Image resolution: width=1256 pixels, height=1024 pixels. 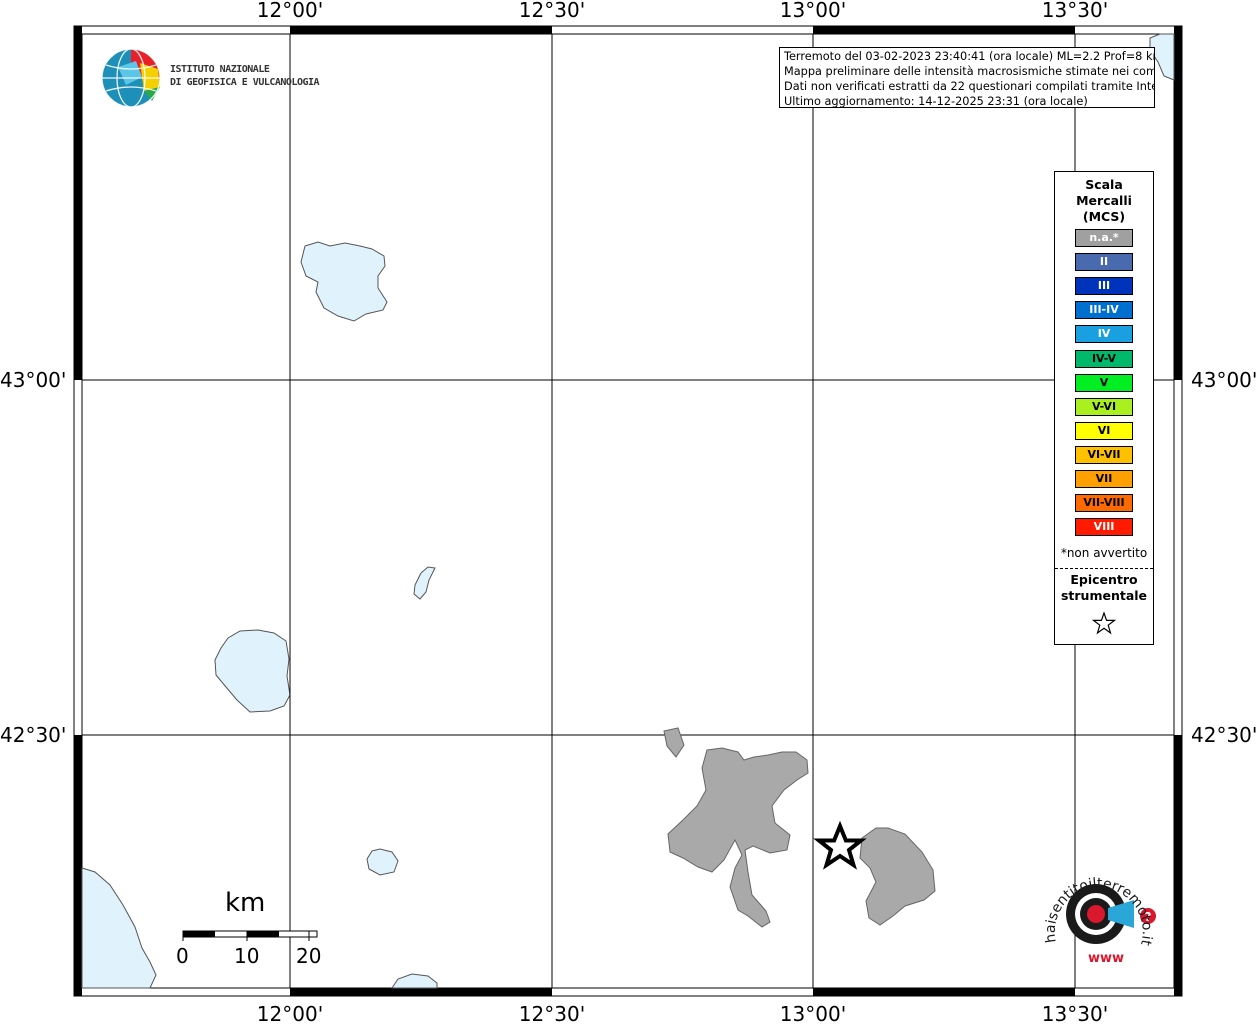 I want to click on frame-corner-tr, so click(x=1178, y=30).